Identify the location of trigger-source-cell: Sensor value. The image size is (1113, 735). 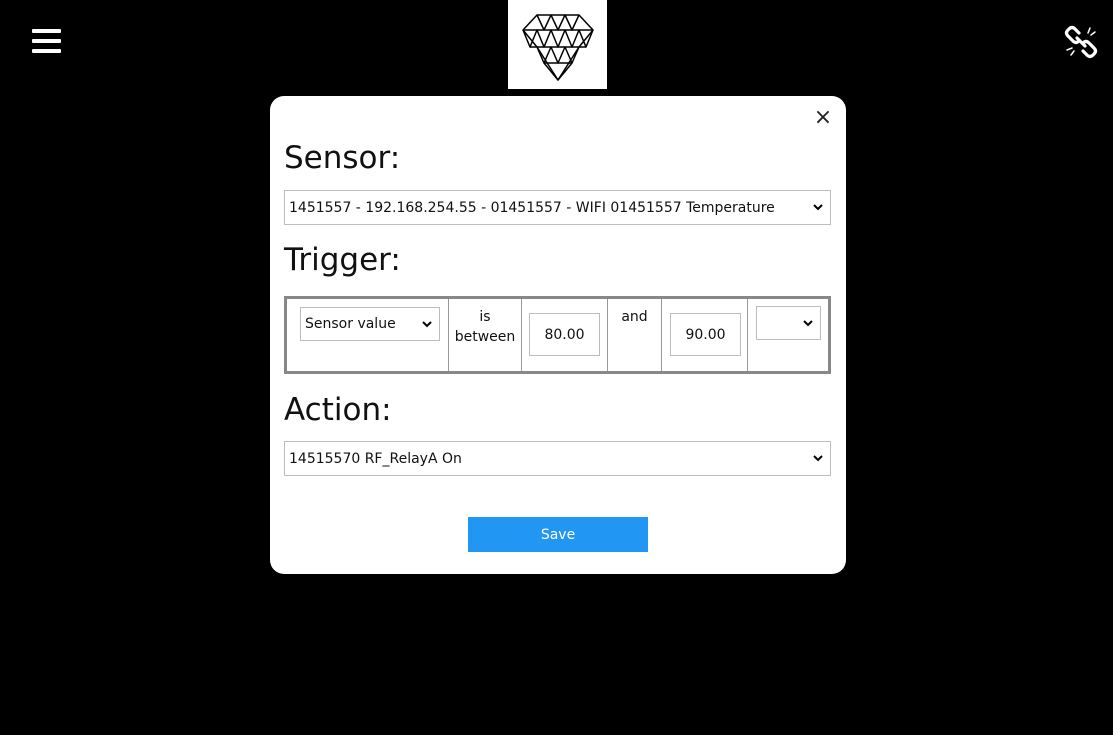
(368, 335).